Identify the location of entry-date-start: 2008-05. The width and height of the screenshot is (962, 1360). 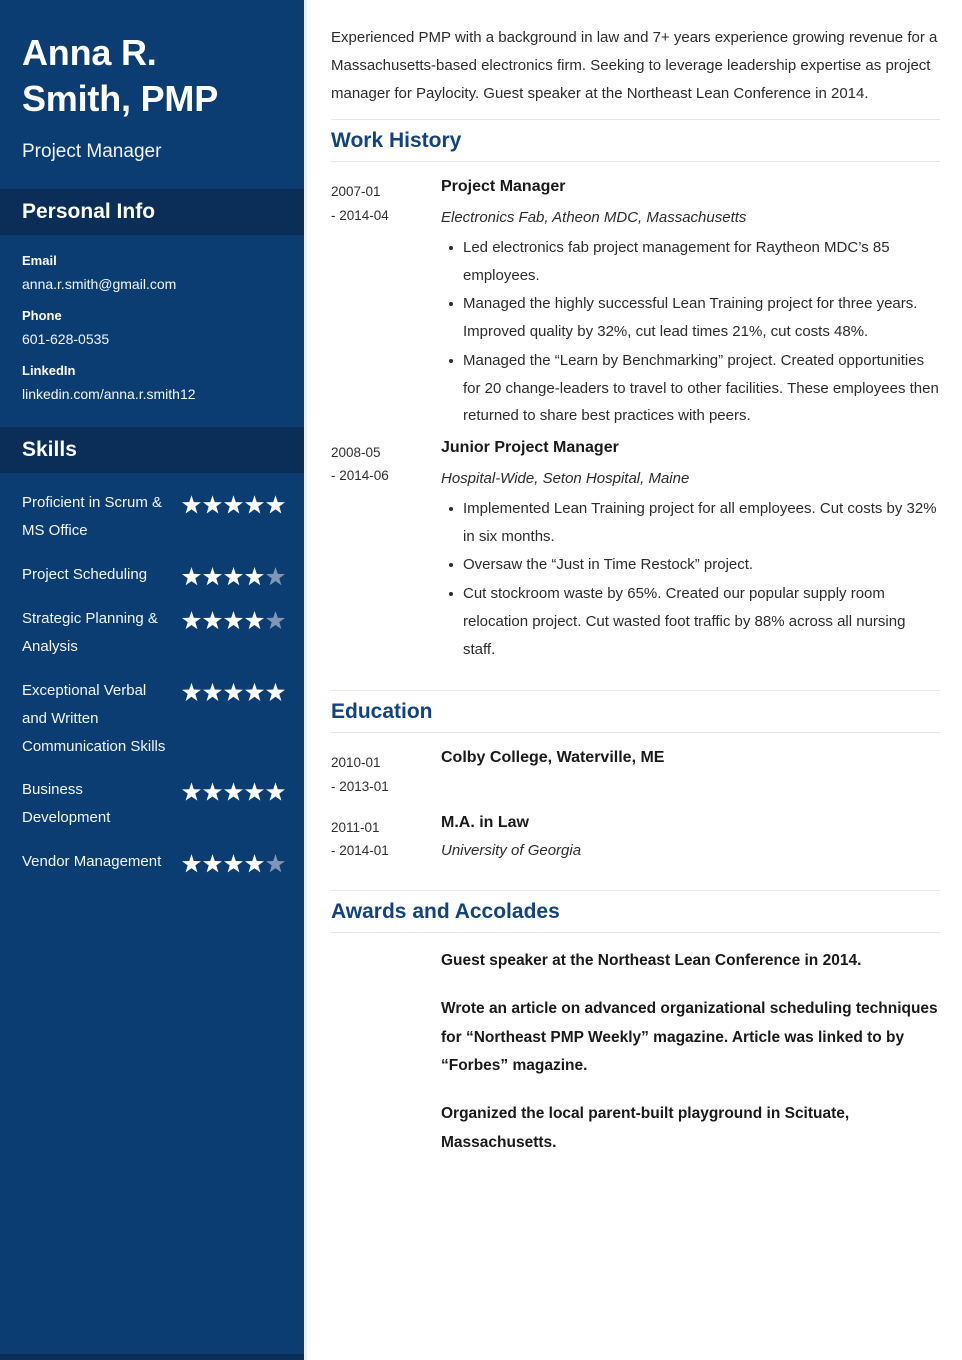
(356, 453).